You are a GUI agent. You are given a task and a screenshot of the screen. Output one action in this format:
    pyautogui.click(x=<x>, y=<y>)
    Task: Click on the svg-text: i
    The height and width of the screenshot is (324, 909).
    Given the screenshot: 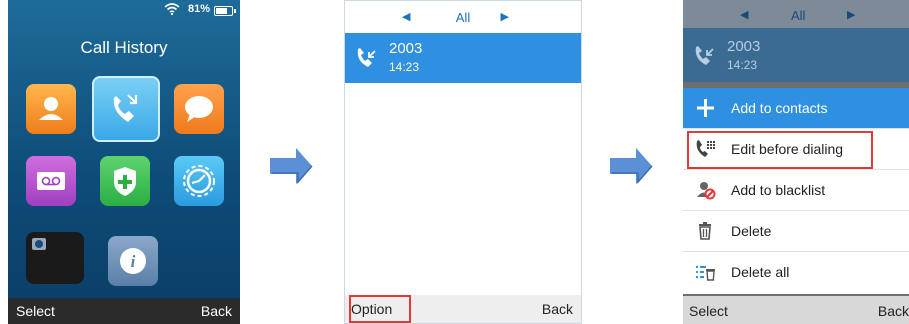 What is the action you would take?
    pyautogui.click(x=133, y=261)
    